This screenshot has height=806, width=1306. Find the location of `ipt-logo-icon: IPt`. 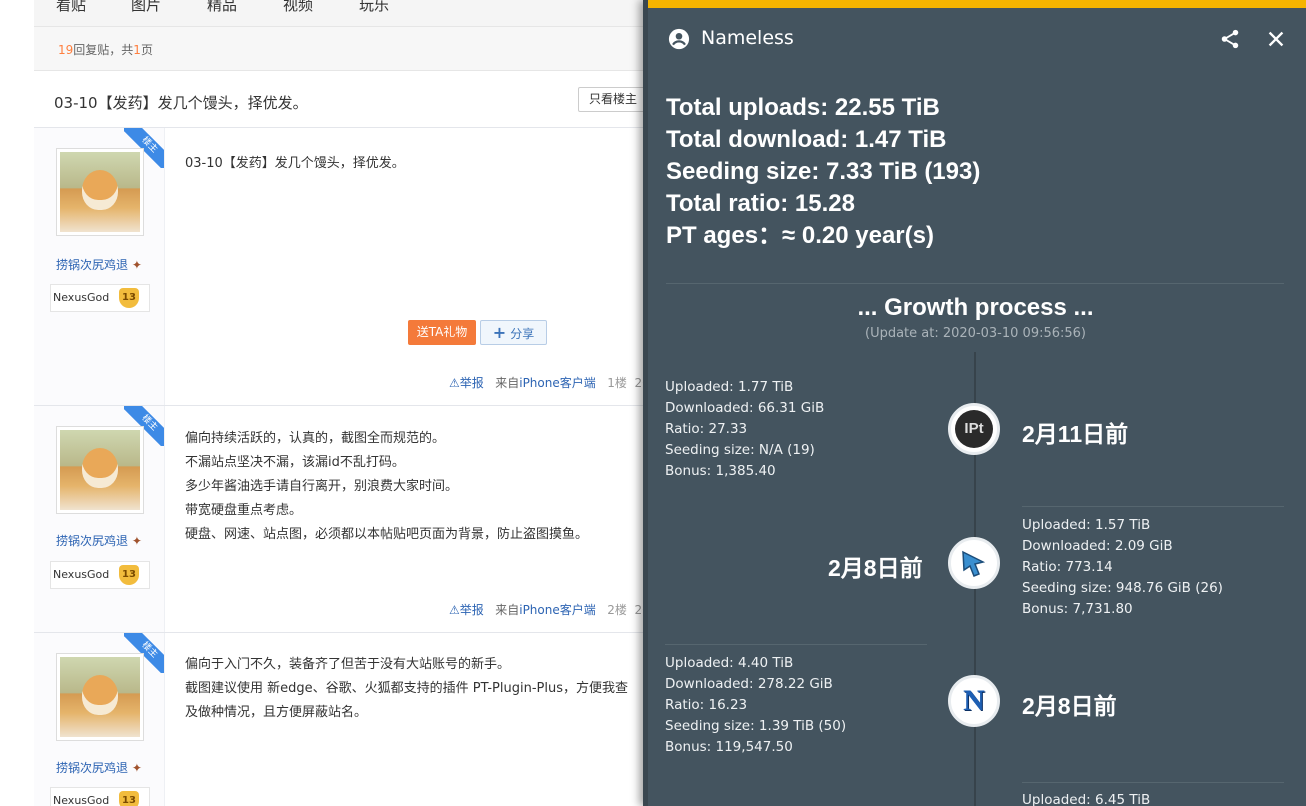

ipt-logo-icon: IPt is located at coordinates (974, 429).